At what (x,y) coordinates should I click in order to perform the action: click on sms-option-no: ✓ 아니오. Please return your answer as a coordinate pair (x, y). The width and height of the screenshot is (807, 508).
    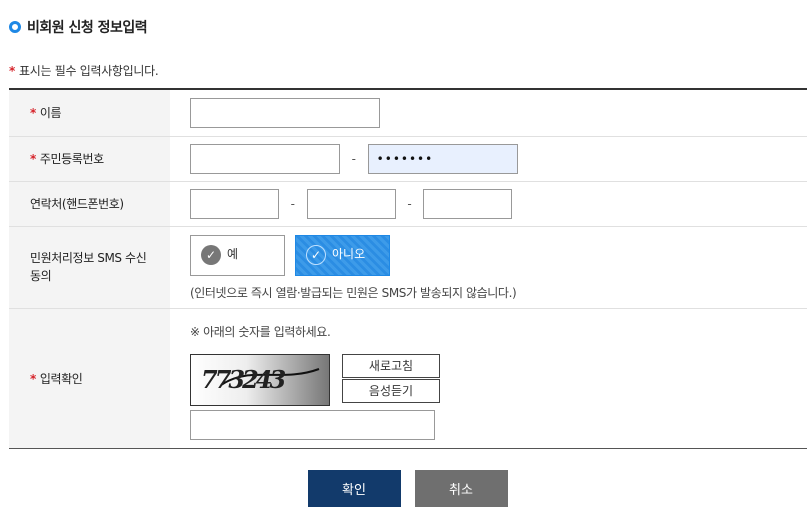
    Looking at the image, I should click on (342, 255).